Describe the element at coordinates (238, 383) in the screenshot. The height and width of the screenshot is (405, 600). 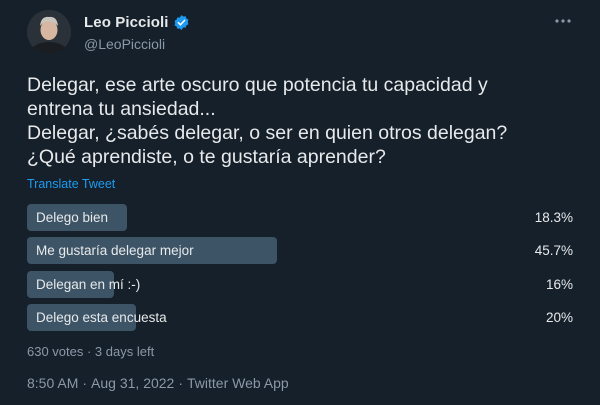
I see `tweet-source-app: Twitter Web App` at that location.